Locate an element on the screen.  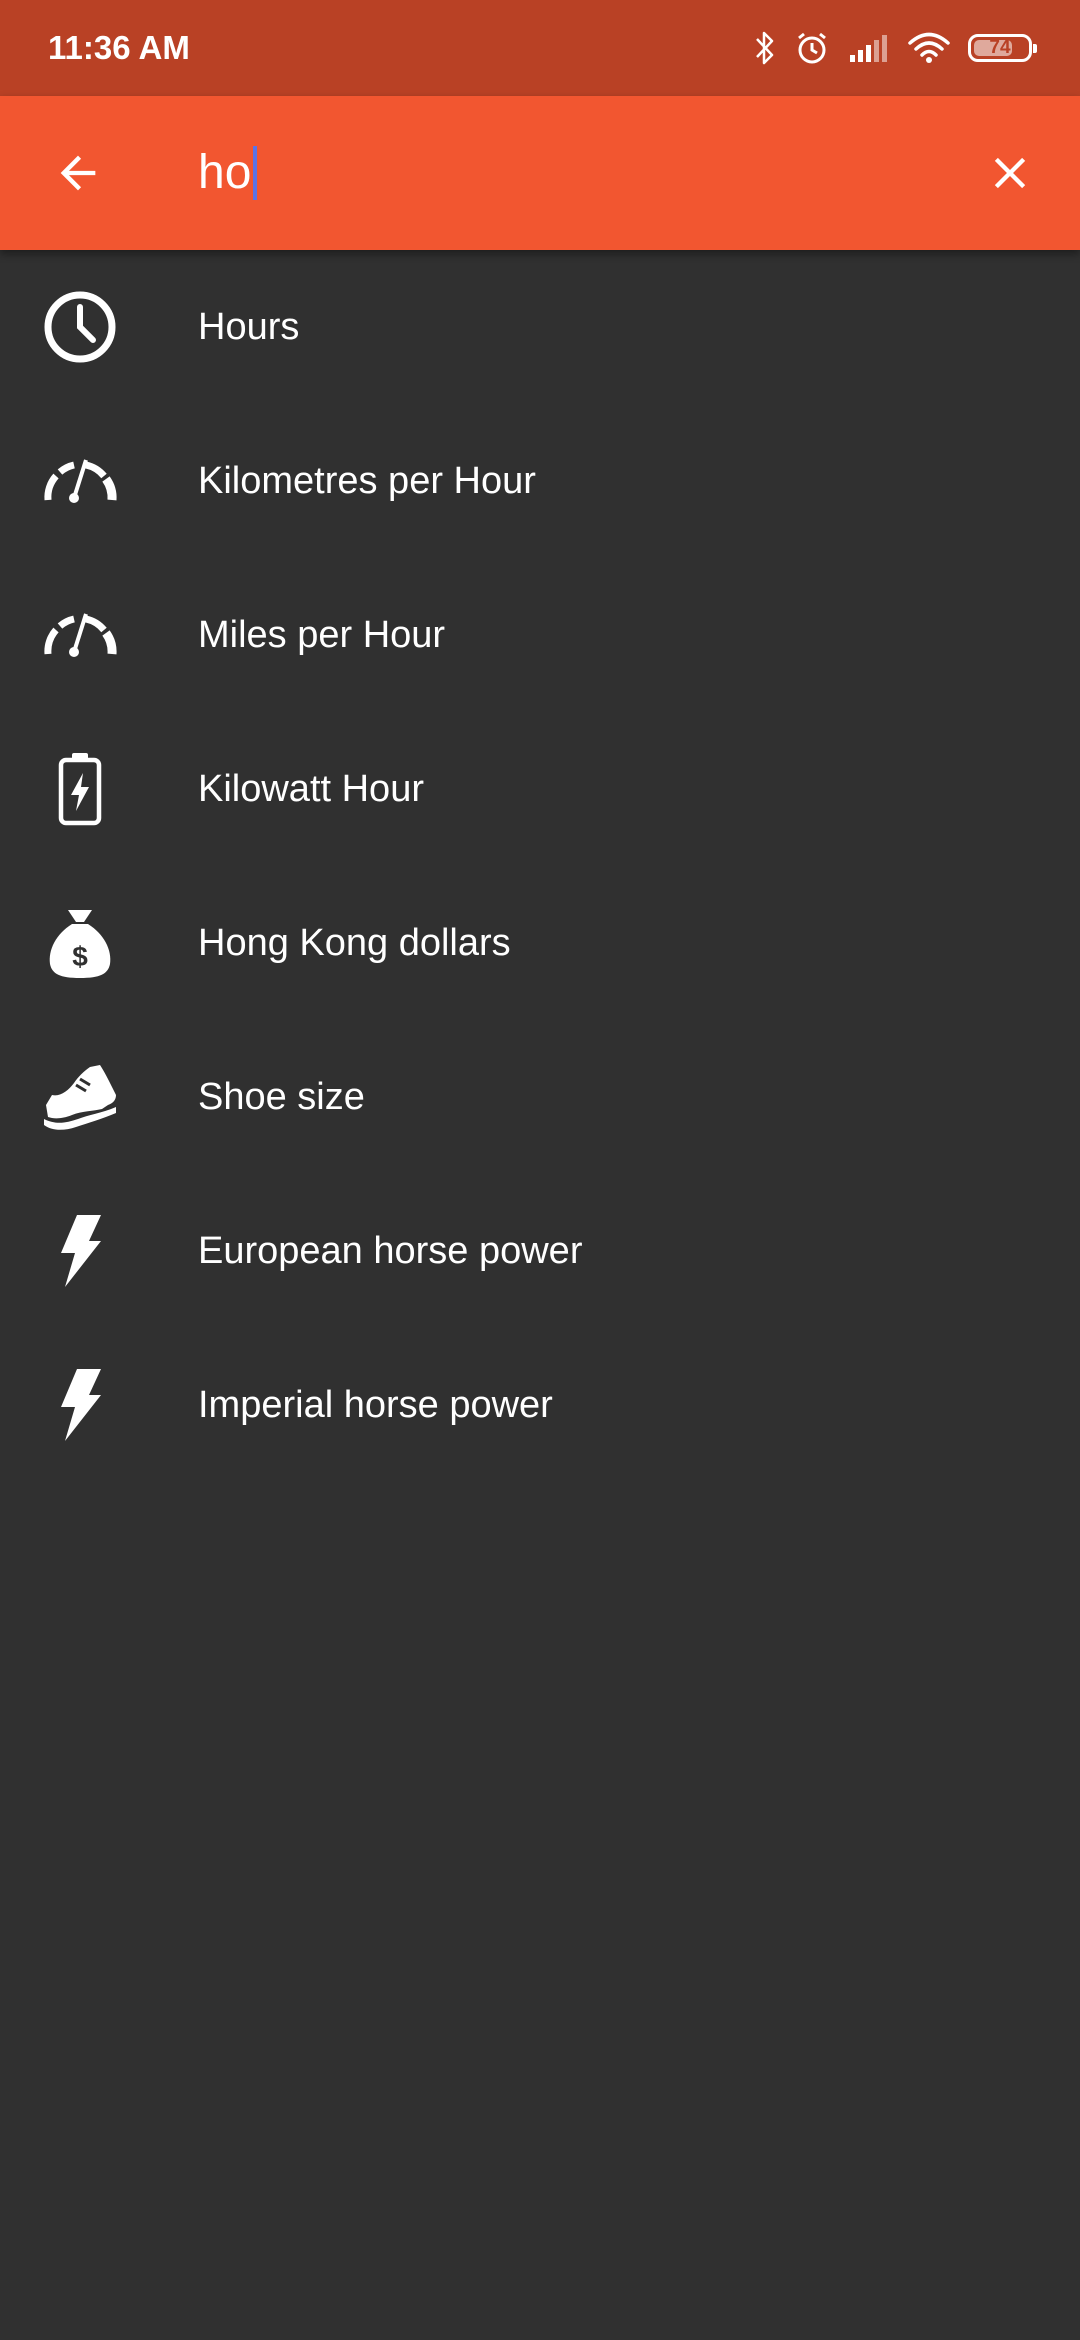
result-item-miles-per-hour: Miles per Hour is located at coordinates (540, 635).